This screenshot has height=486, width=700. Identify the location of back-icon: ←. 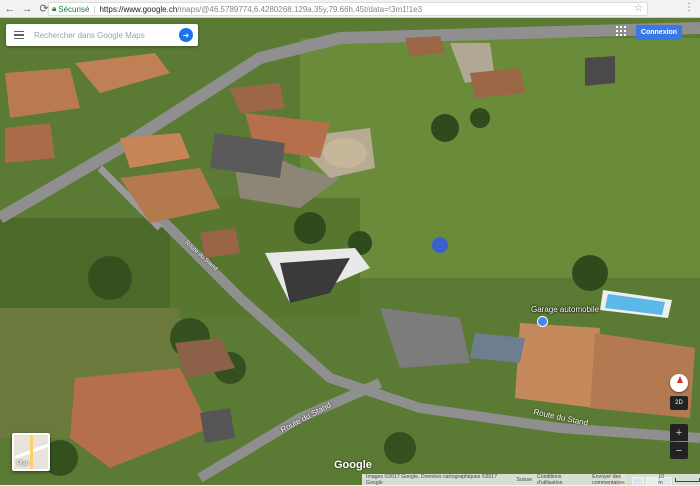
(10, 9).